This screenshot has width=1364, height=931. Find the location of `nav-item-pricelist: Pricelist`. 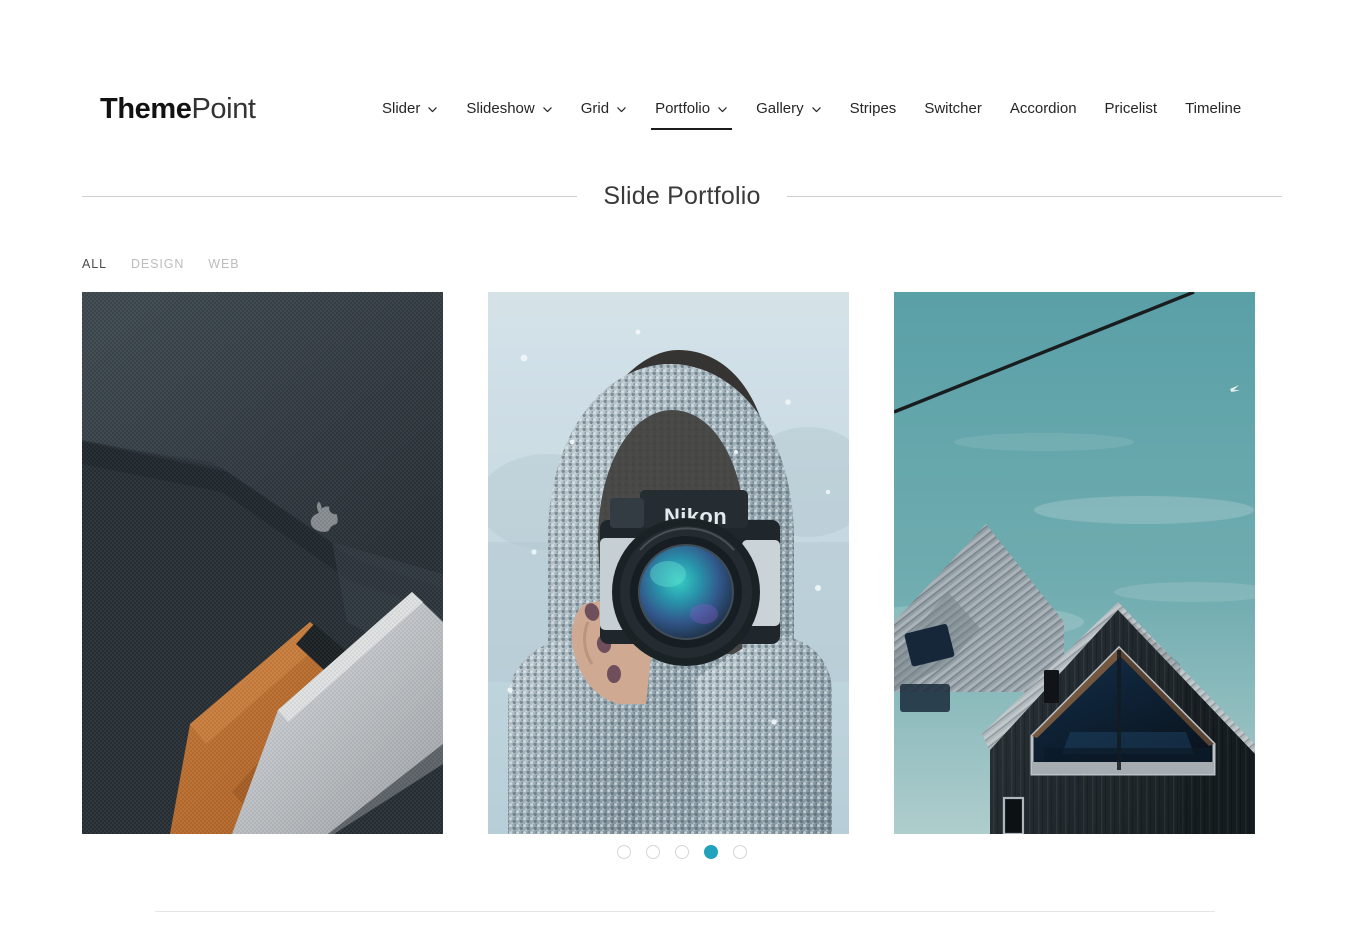

nav-item-pricelist: Pricelist is located at coordinates (1131, 111).